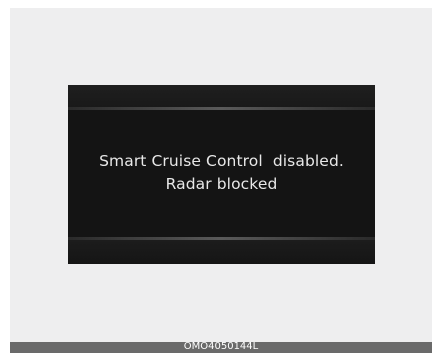 The image size is (442, 353). I want to click on figure-caption-bar: OMO4050144L, so click(221, 347).